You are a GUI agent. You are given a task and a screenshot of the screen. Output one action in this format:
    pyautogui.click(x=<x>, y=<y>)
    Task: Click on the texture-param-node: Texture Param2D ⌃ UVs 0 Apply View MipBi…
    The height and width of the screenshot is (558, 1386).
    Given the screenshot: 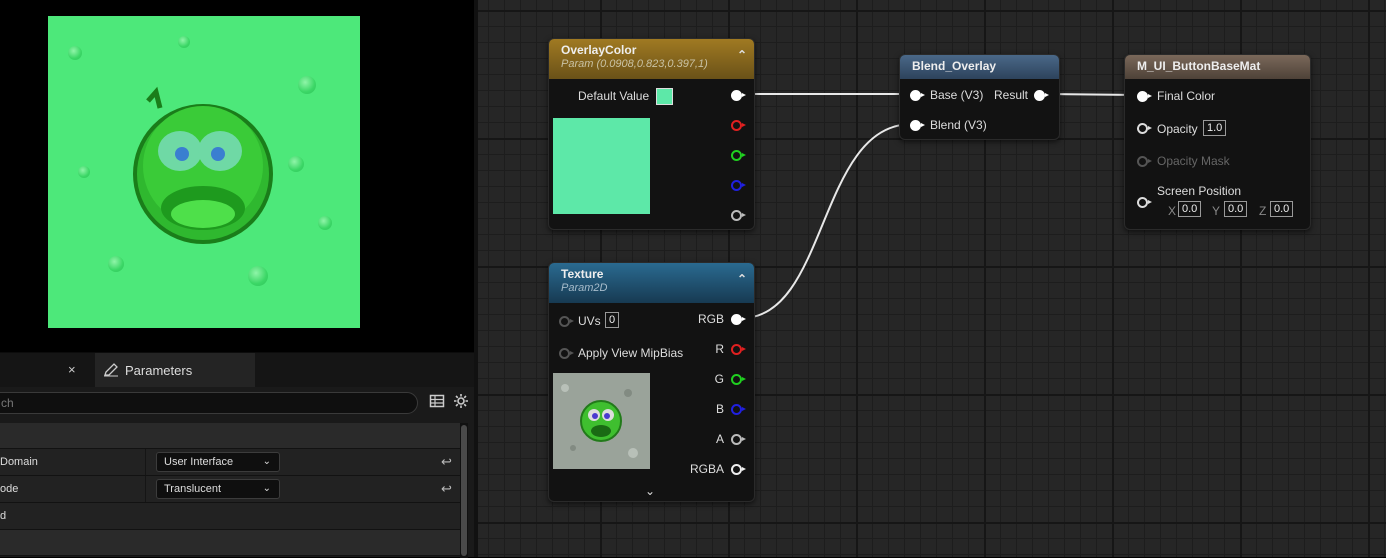 What is the action you would take?
    pyautogui.click(x=651, y=382)
    